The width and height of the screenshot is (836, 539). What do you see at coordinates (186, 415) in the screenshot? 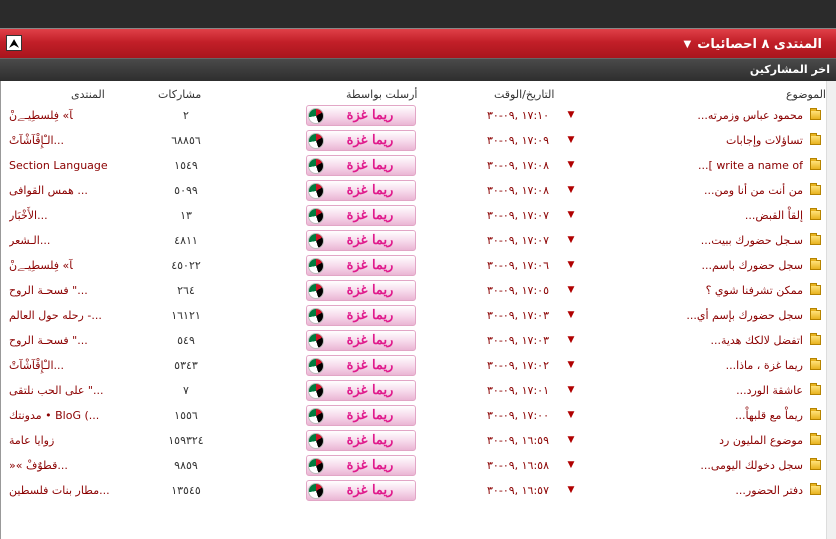
I see `post-count: ١٥٥٦` at bounding box center [186, 415].